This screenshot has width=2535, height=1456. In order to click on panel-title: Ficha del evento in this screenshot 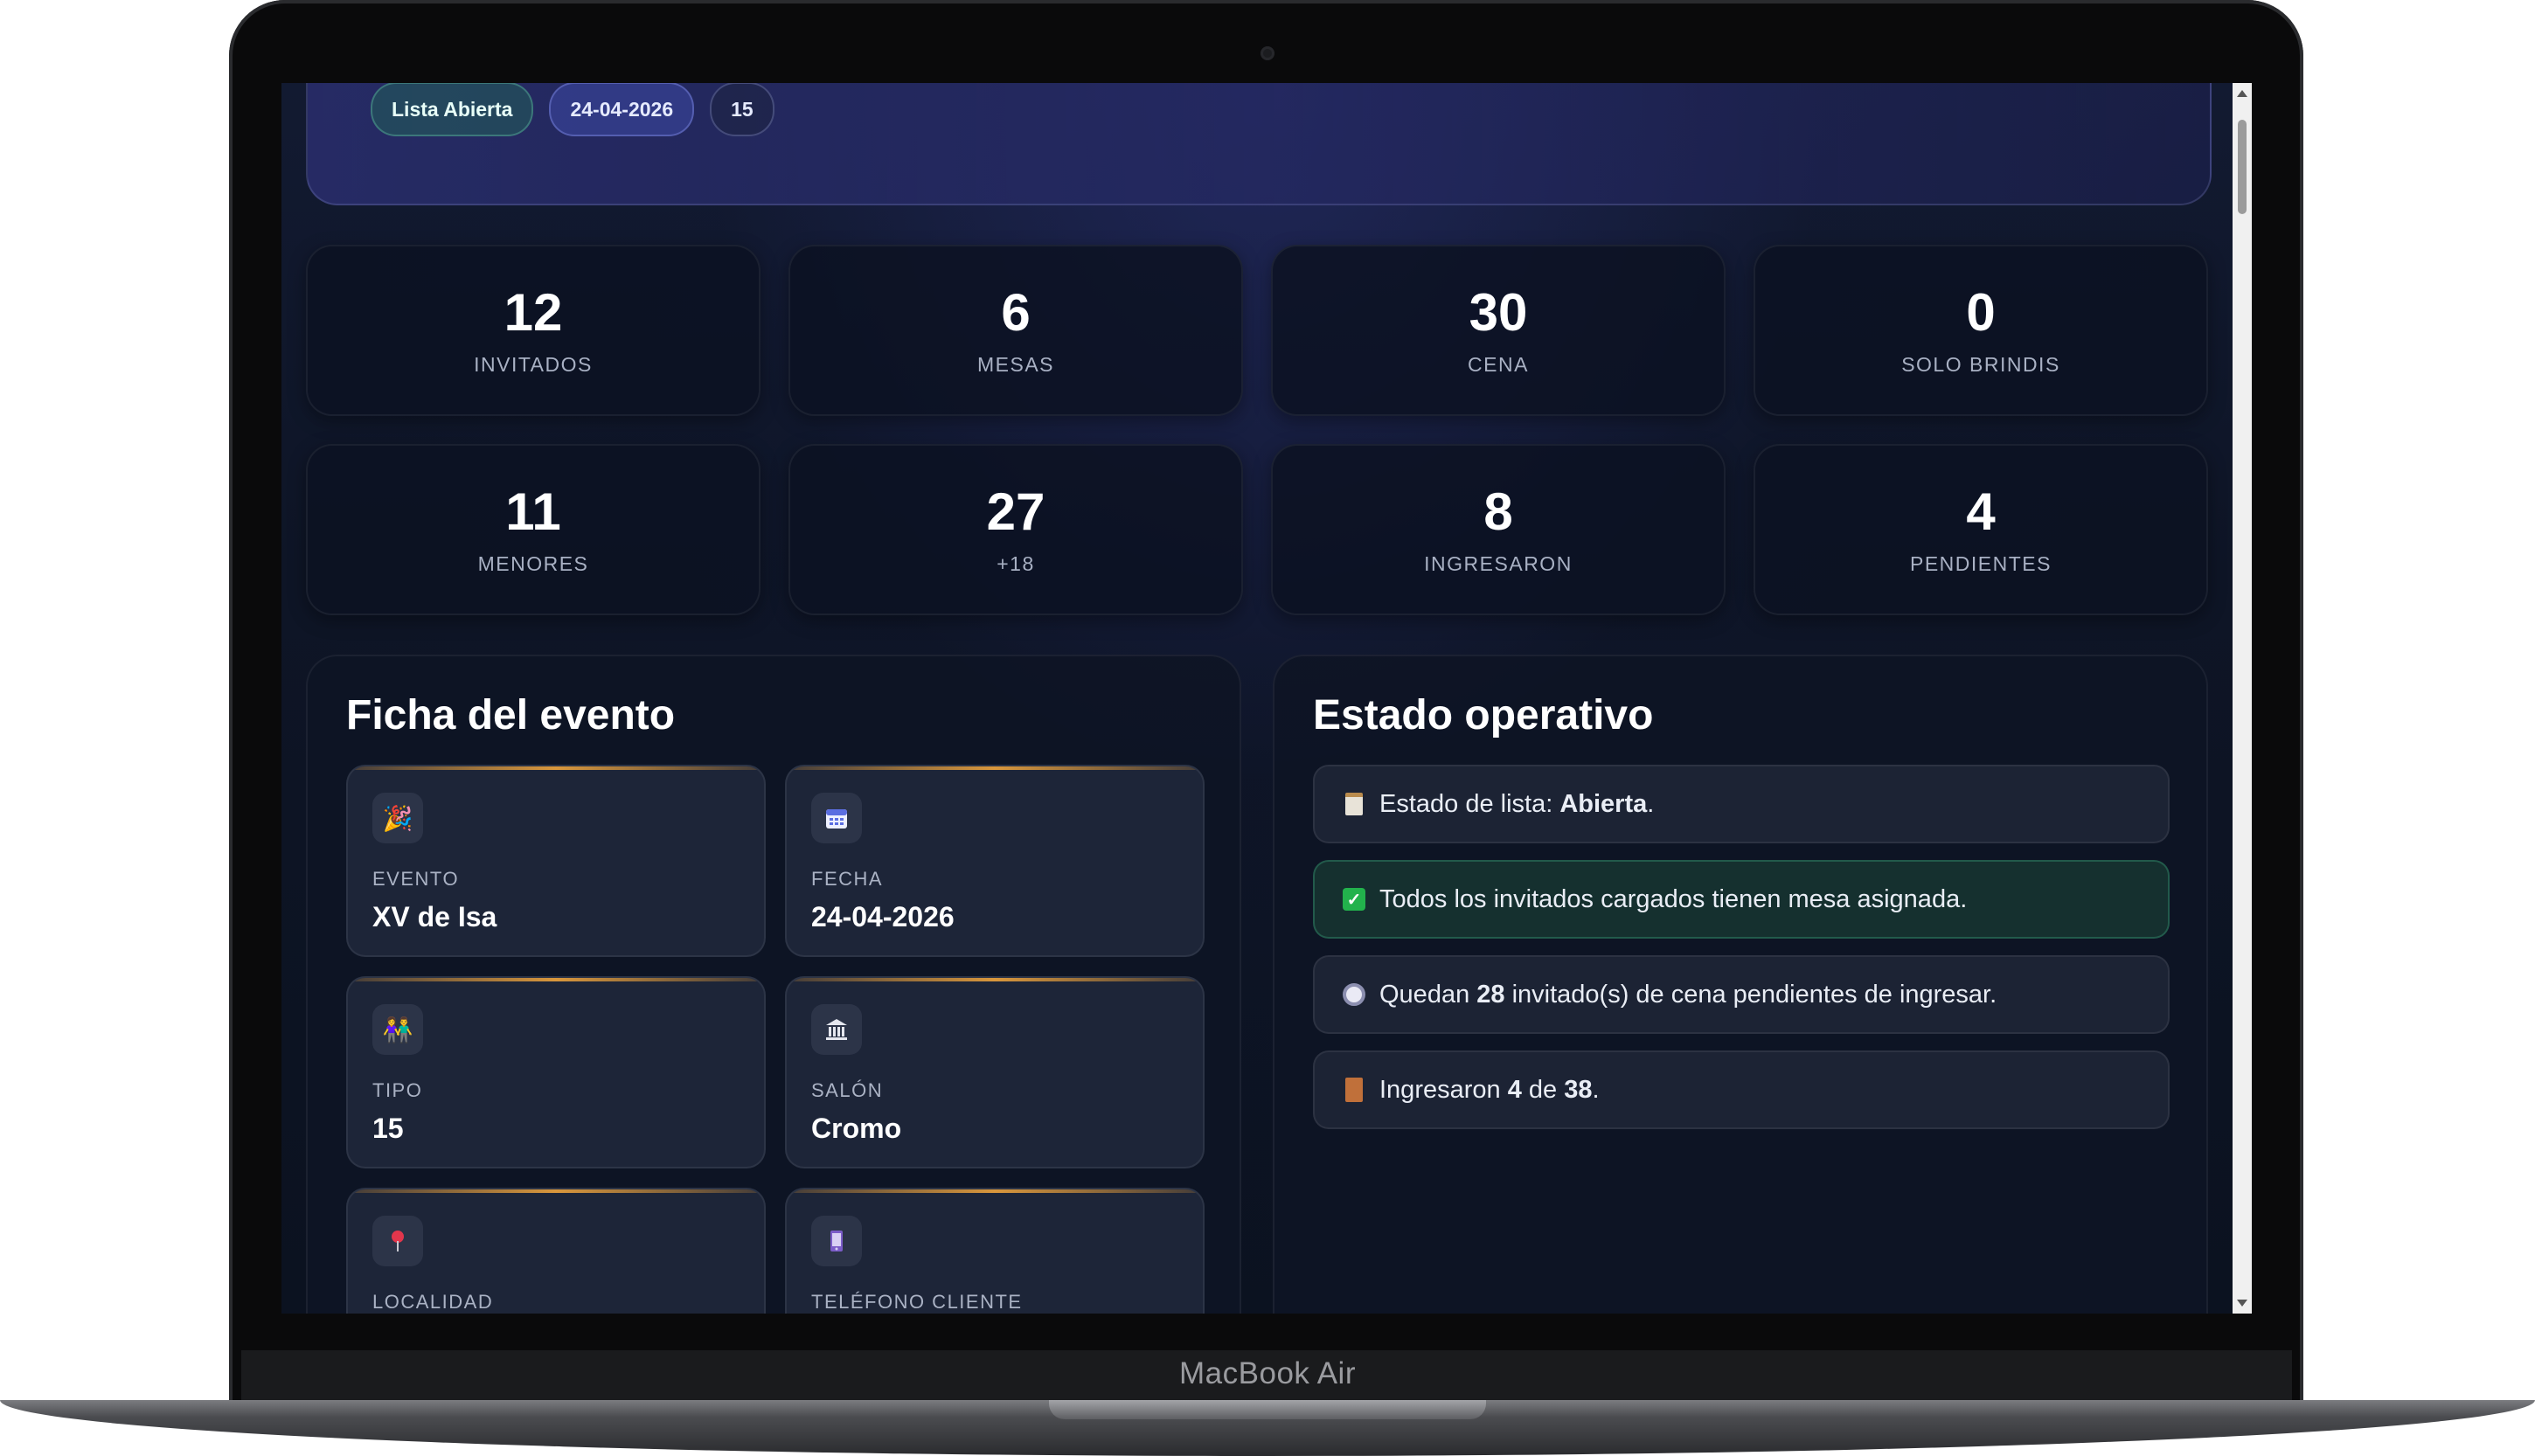, I will do `click(511, 715)`.